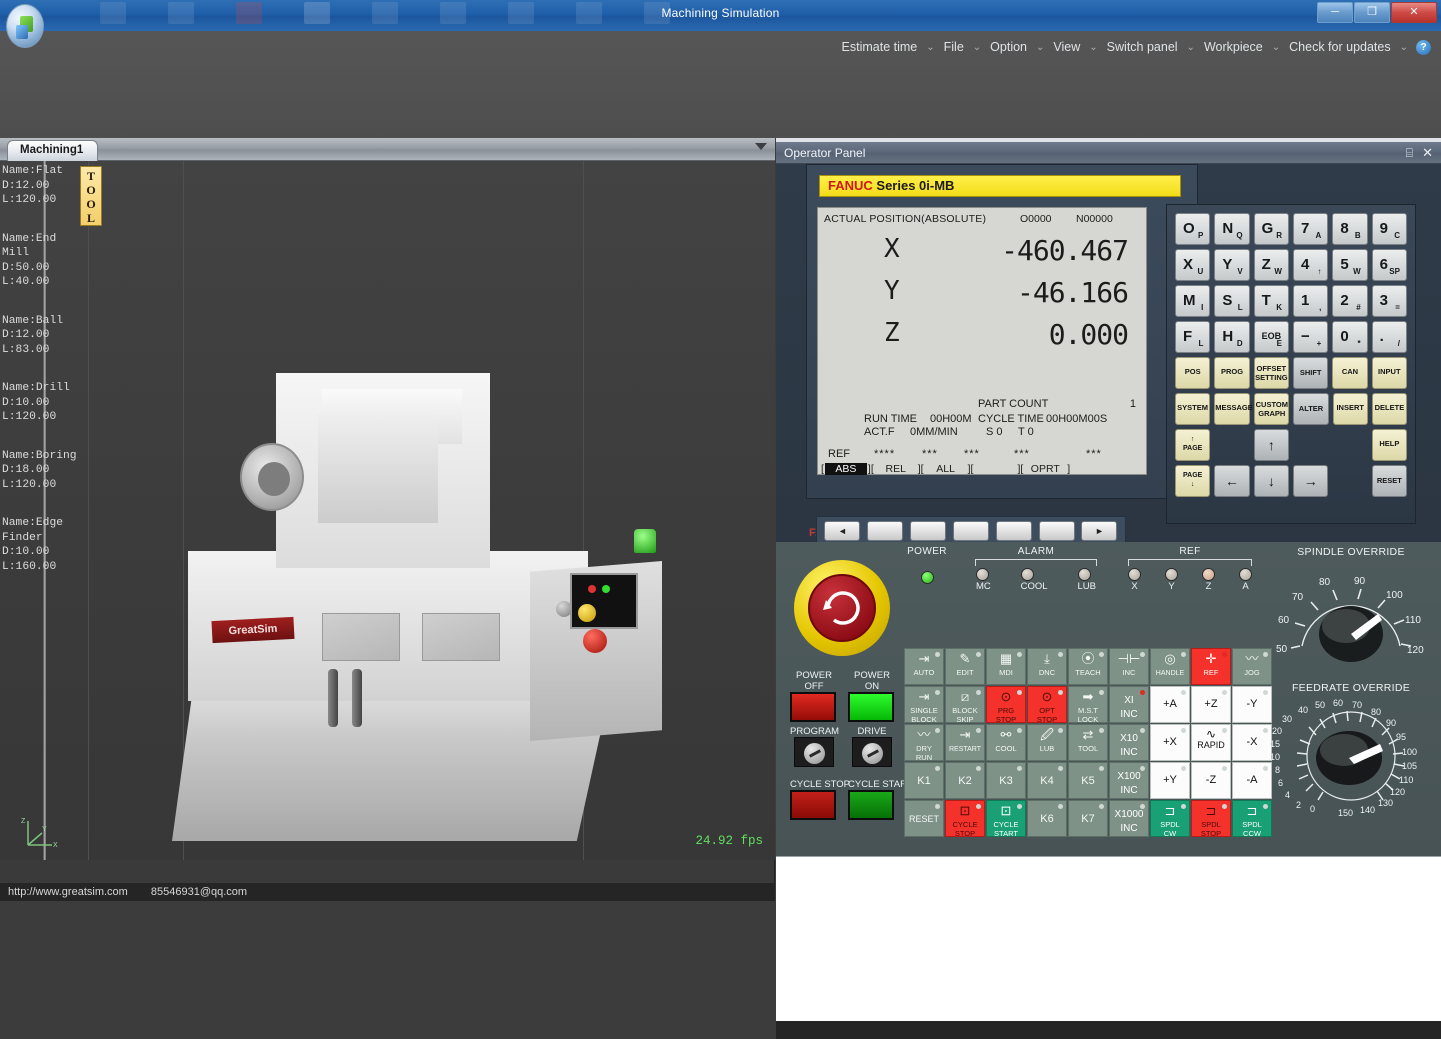  Describe the element at coordinates (1170, 704) in the screenshot. I see `jog-button-plus-a: +A` at that location.